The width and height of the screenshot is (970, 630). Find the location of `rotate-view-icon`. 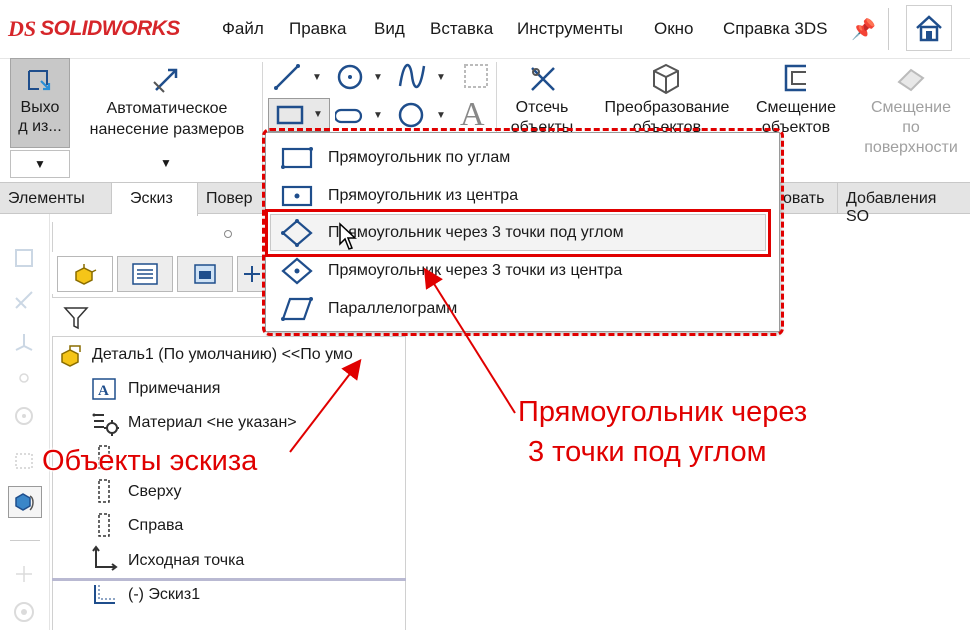

rotate-view-icon is located at coordinates (24, 416).